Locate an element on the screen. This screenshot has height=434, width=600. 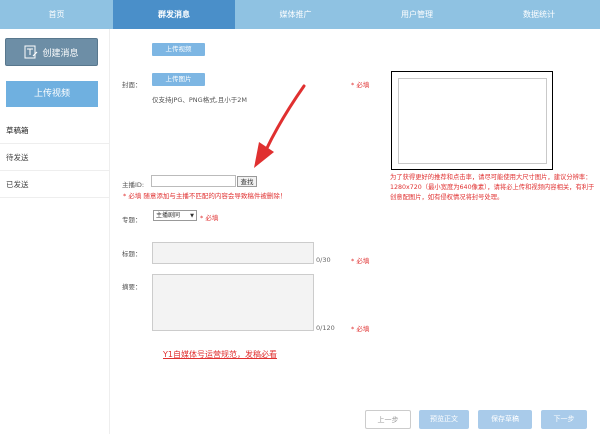
cover-required-mark: * 必填 is located at coordinates (360, 85).